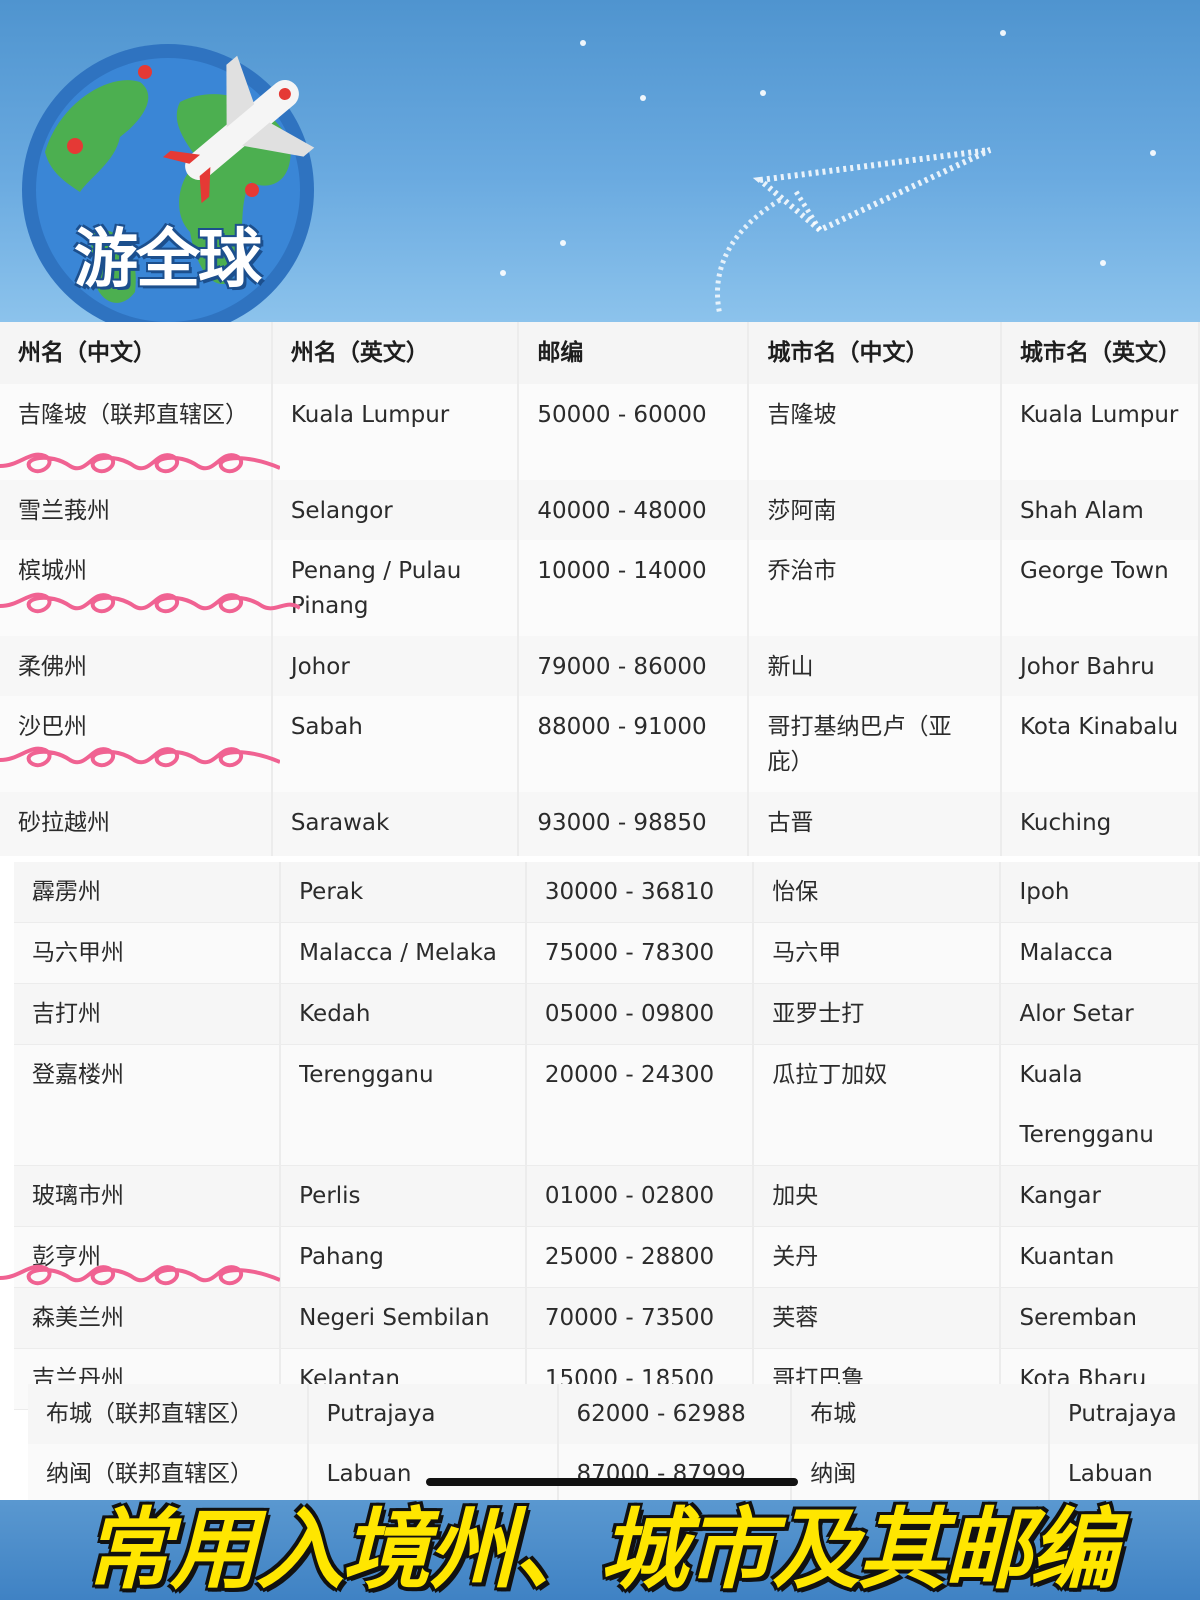 The width and height of the screenshot is (1200, 1601). What do you see at coordinates (148, 1014) in the screenshot?
I see `cell-state-cn: 吉打州` at bounding box center [148, 1014].